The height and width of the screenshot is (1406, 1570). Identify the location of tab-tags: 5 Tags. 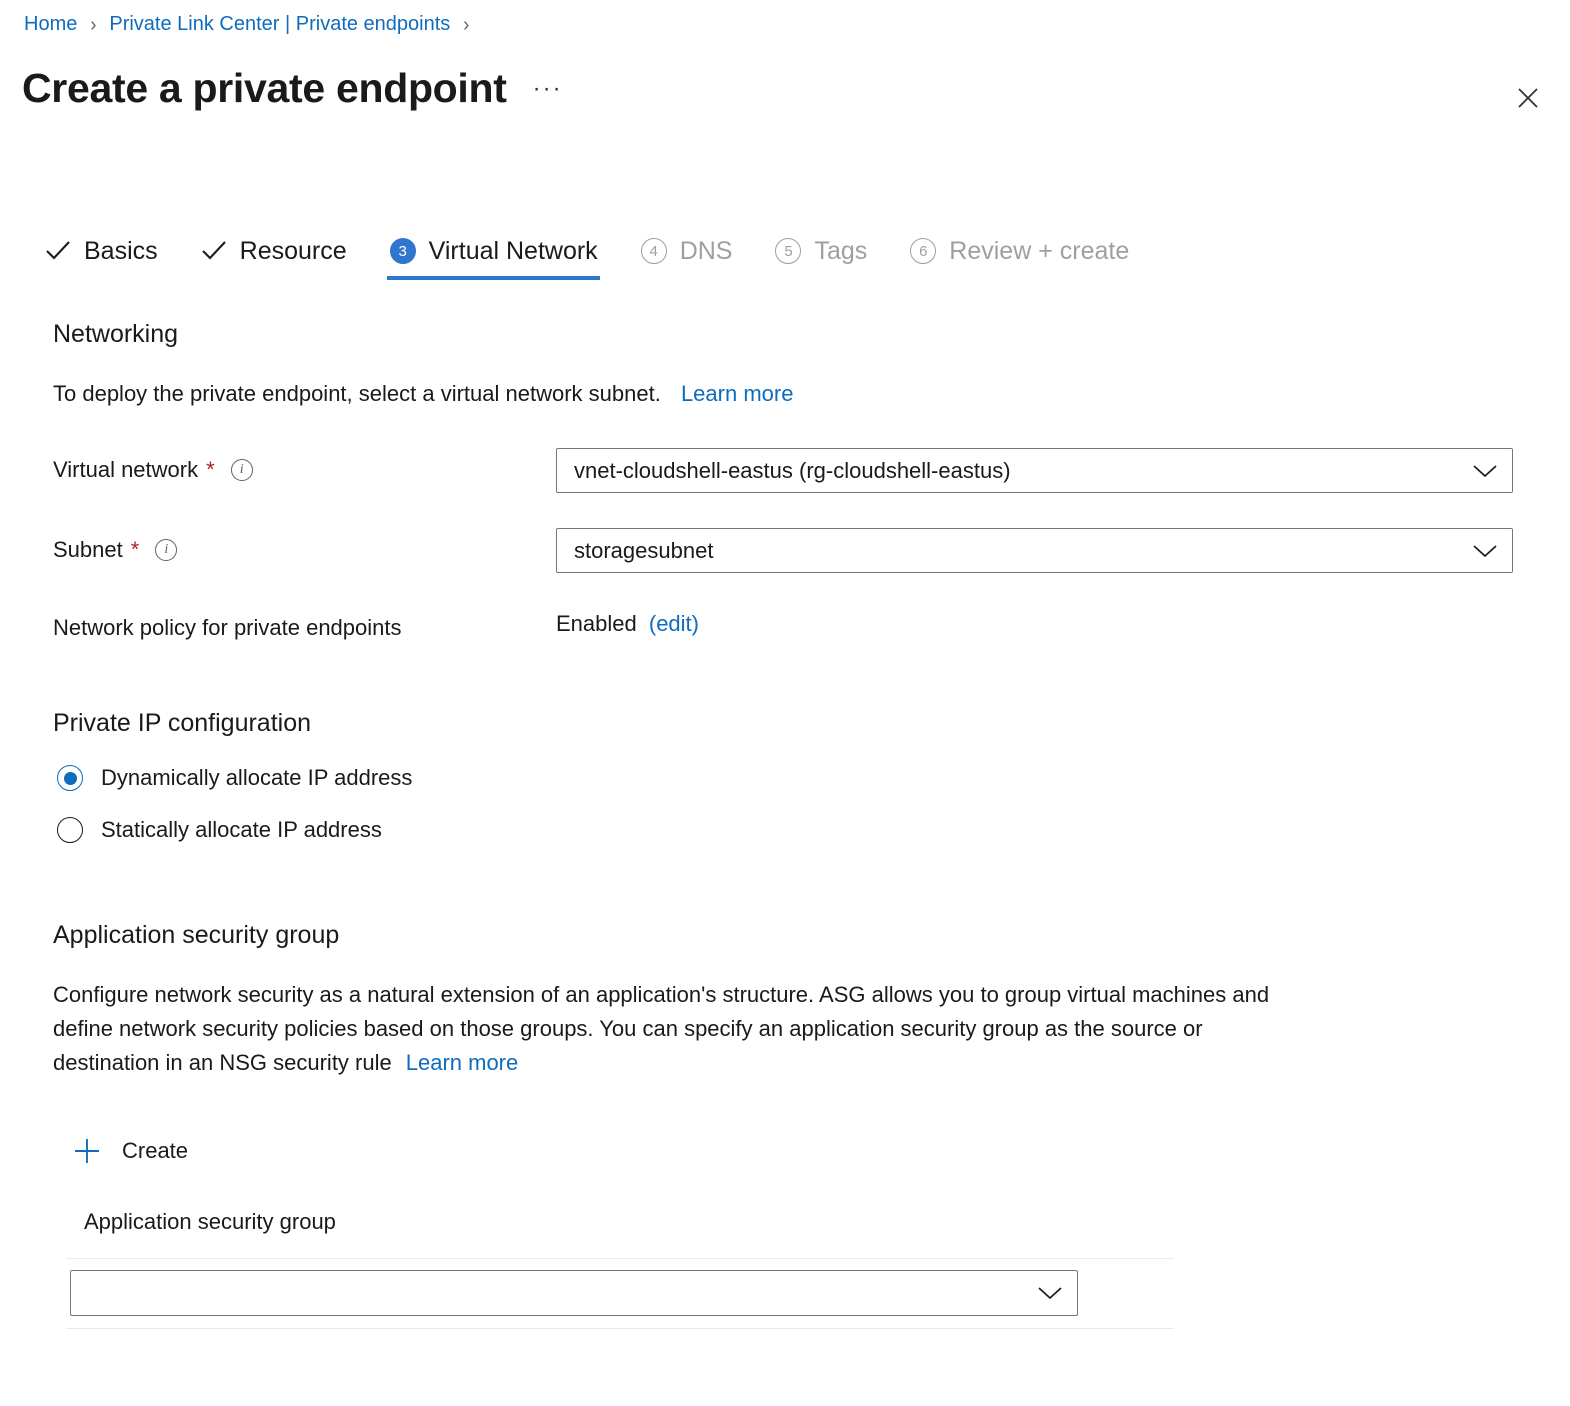
(820, 251).